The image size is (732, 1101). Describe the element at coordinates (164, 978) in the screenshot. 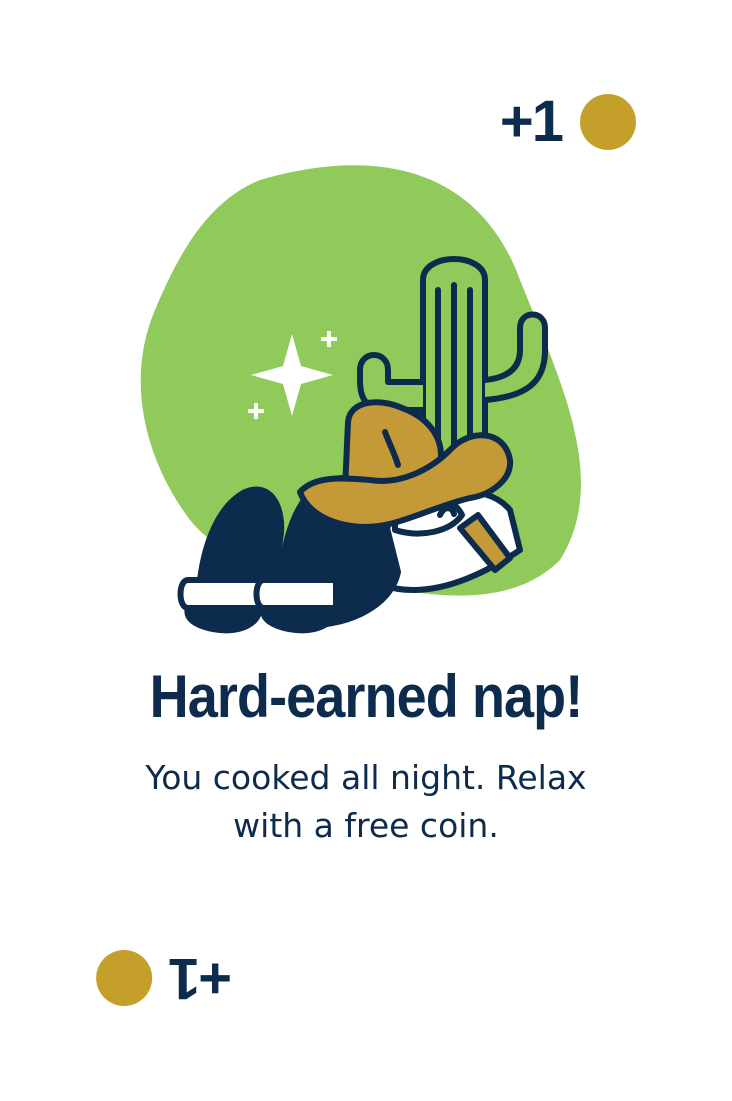

I see `reward-badge-bottom: +1` at that location.